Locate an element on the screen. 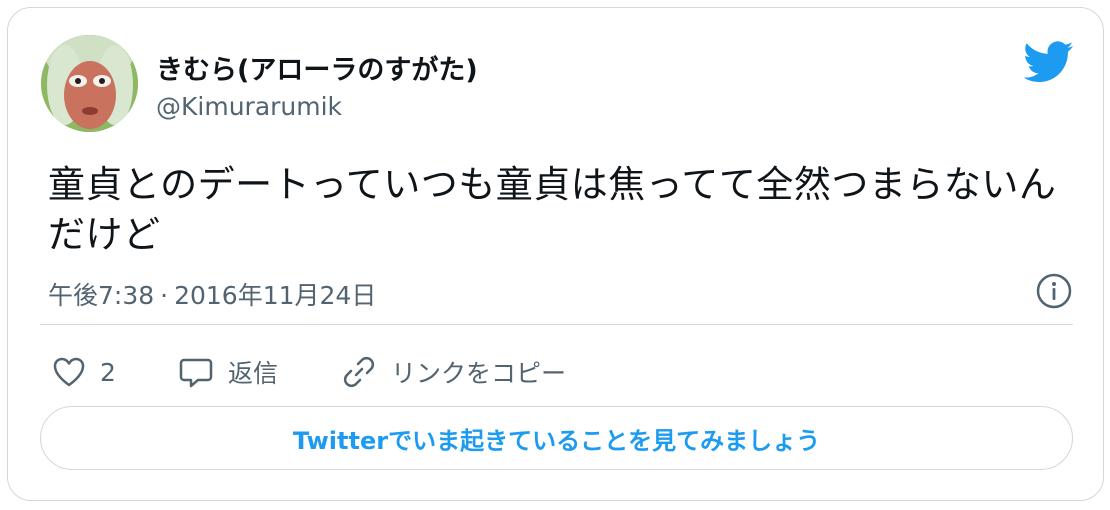  like-button: 2 is located at coordinates (84, 372).